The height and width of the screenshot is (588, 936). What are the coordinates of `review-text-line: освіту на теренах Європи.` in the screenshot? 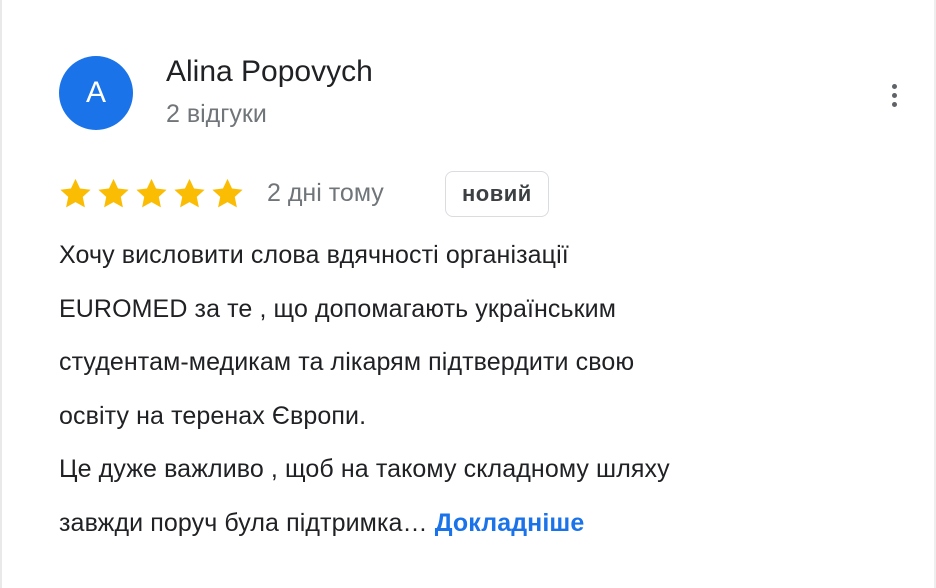 It's located at (213, 415).